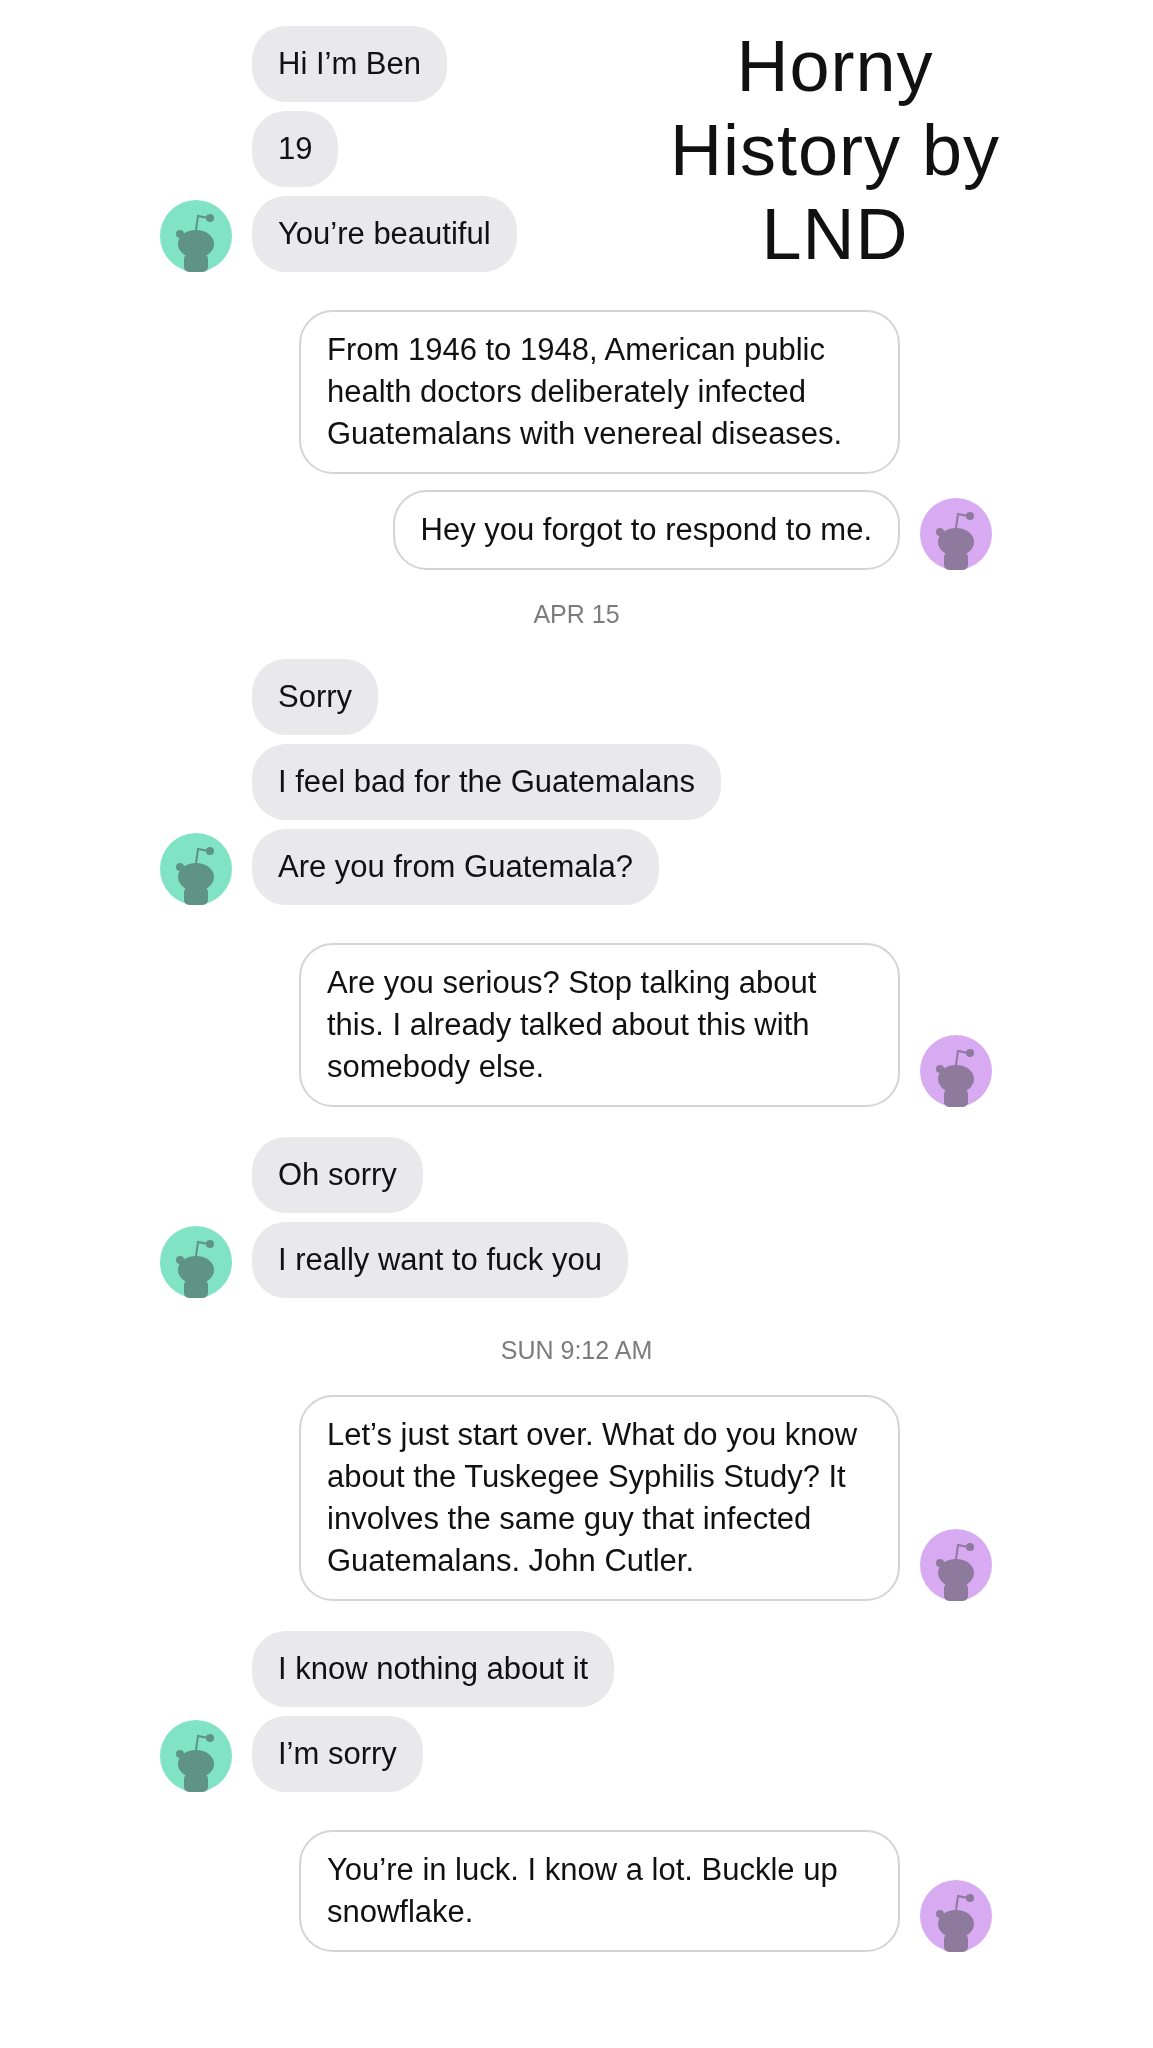 Image resolution: width=1153 pixels, height=2048 pixels. What do you see at coordinates (337, 1754) in the screenshot?
I see `message-bubble: I’m sorry` at bounding box center [337, 1754].